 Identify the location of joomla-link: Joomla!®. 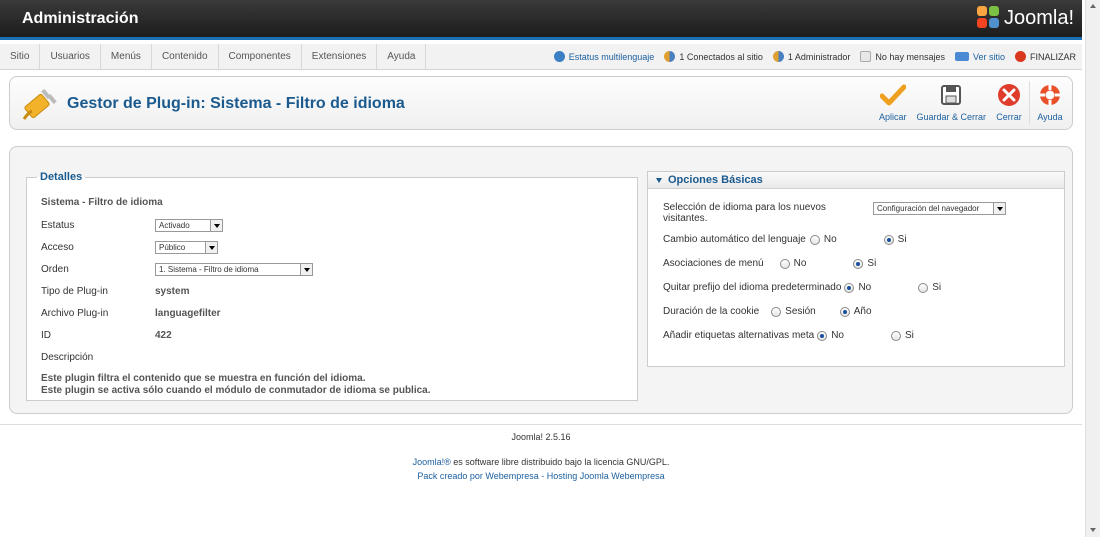
(432, 462).